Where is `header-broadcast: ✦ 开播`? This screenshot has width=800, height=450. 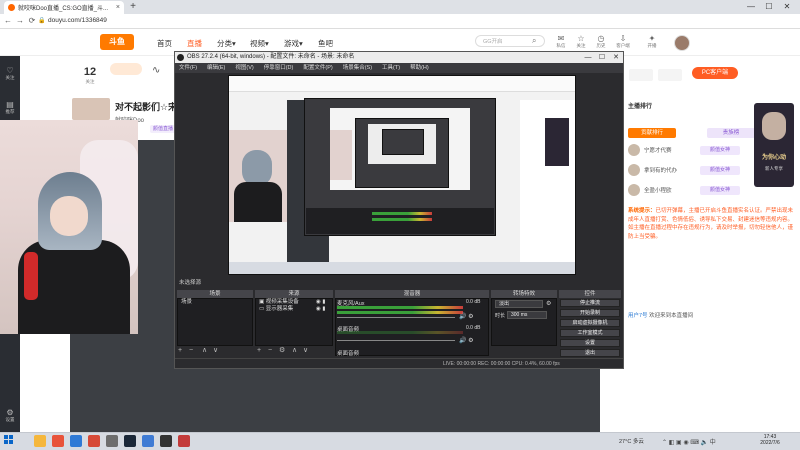 header-broadcast: ✦ 开播 is located at coordinates (652, 41).